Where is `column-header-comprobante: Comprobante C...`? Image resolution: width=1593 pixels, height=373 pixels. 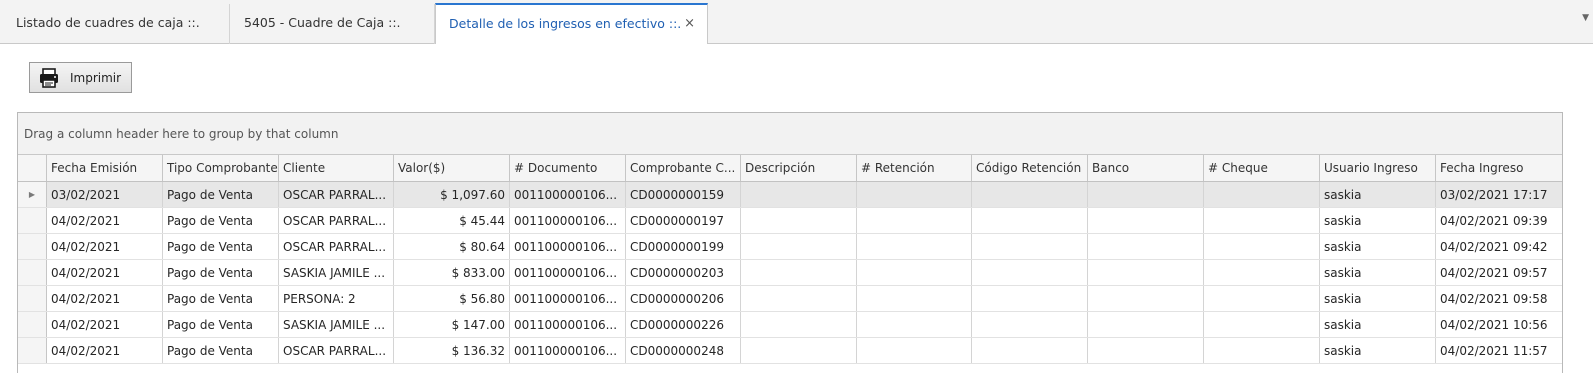
column-header-comprobante: Comprobante C... is located at coordinates (683, 168).